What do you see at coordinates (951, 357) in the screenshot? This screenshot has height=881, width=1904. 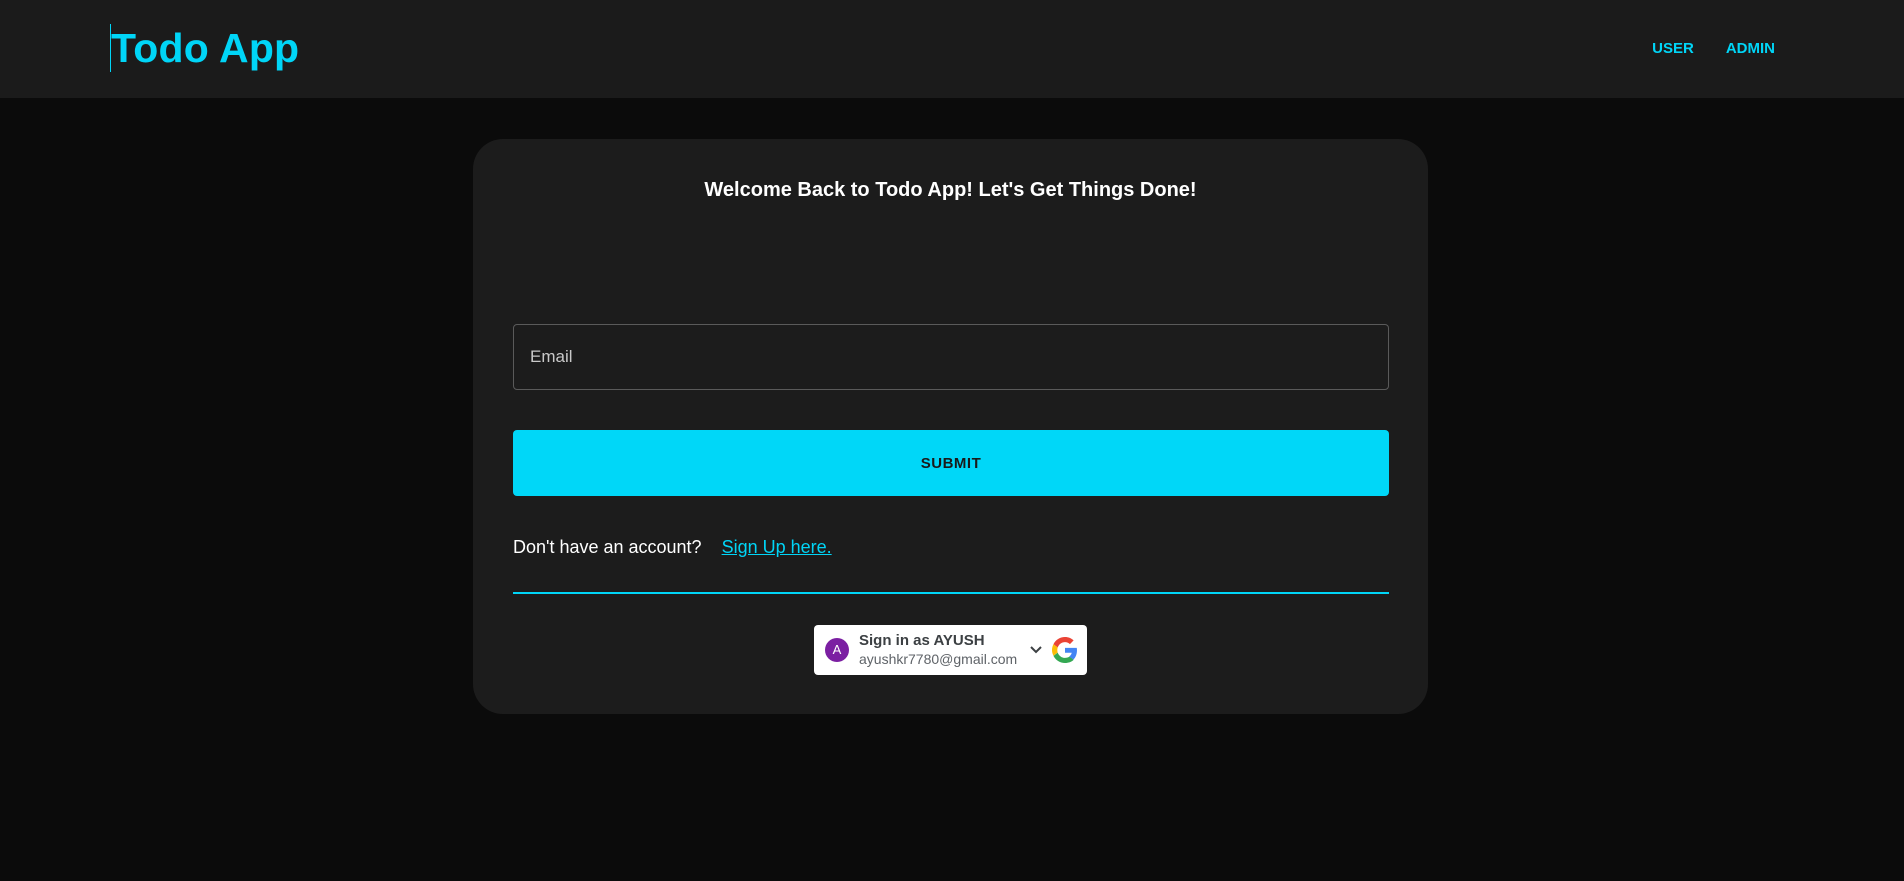 I see `email-field` at bounding box center [951, 357].